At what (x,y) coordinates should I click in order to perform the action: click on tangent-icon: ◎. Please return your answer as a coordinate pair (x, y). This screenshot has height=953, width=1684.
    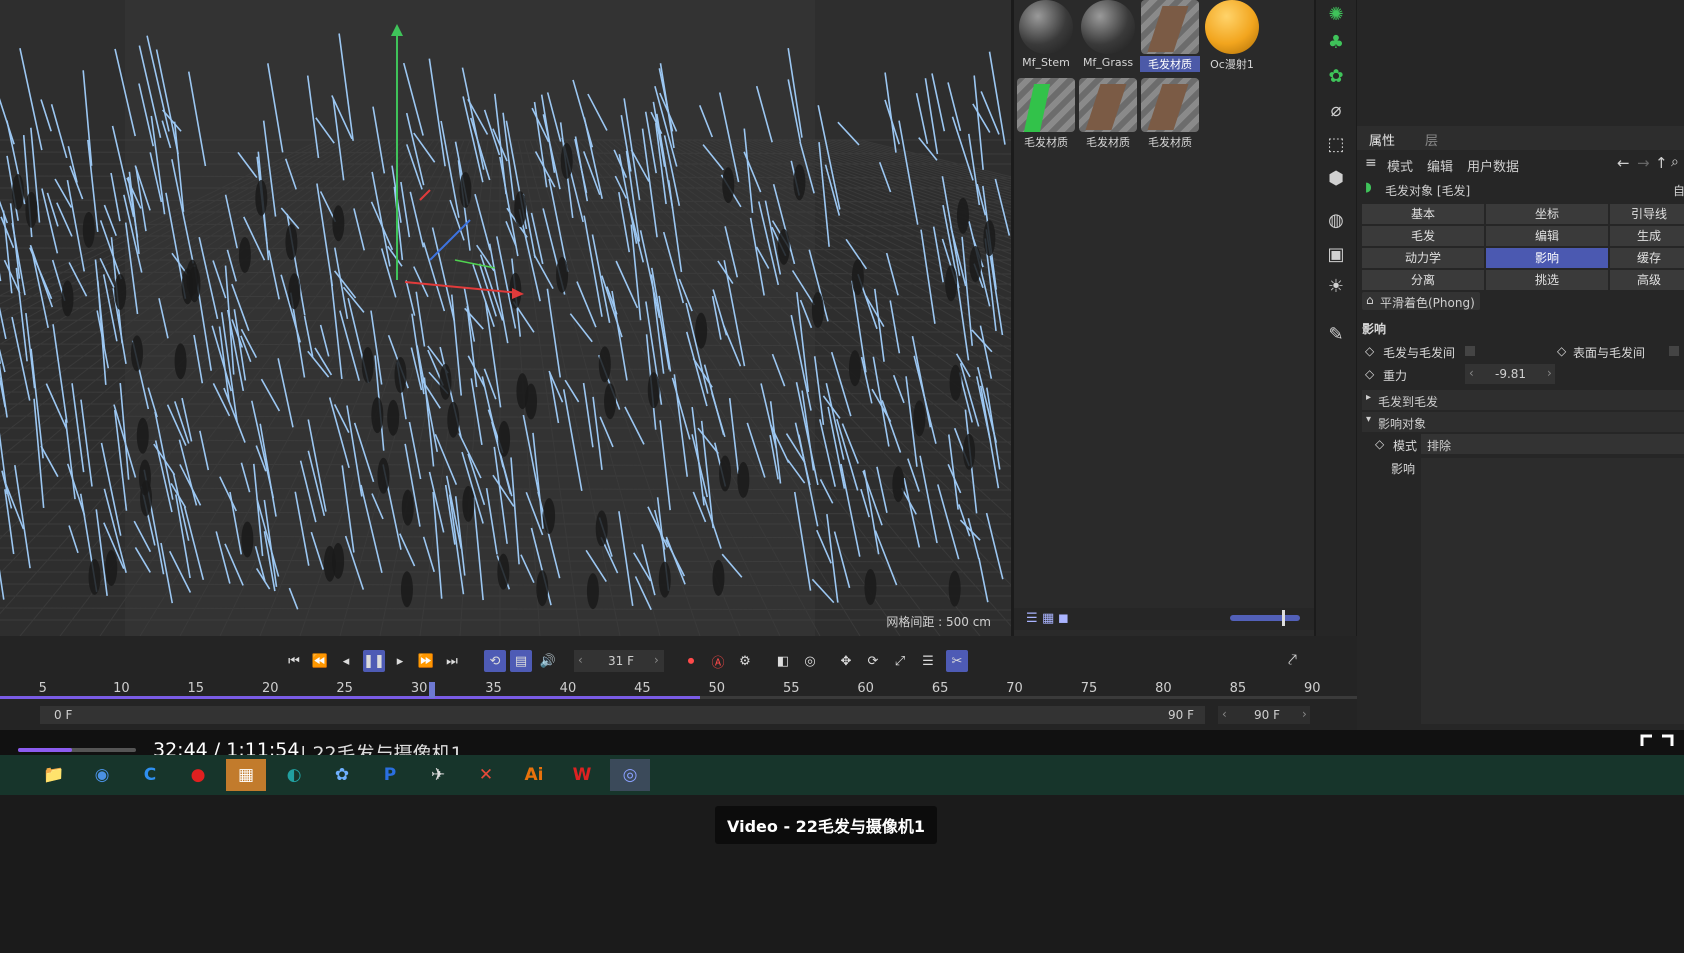
    Looking at the image, I should click on (810, 661).